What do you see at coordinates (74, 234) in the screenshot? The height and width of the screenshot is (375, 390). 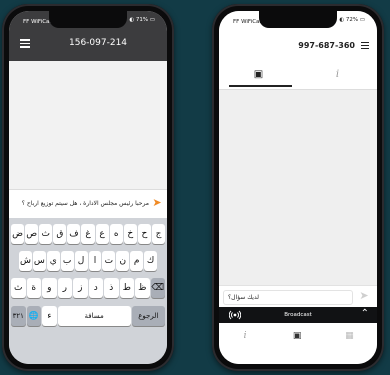 I see `key: ف` at bounding box center [74, 234].